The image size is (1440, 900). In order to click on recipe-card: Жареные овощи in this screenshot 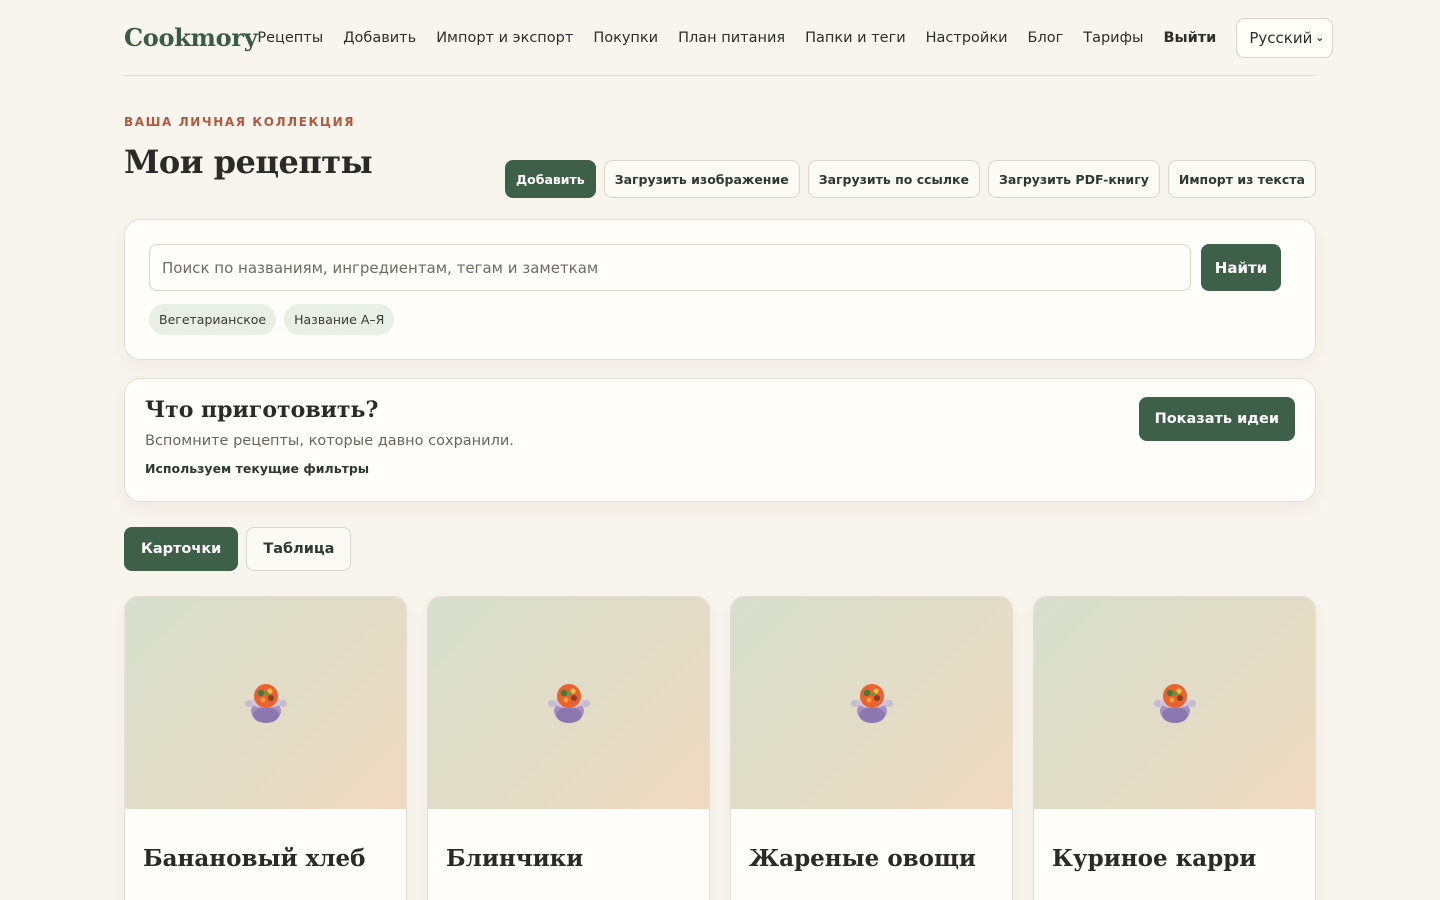, I will do `click(871, 748)`.